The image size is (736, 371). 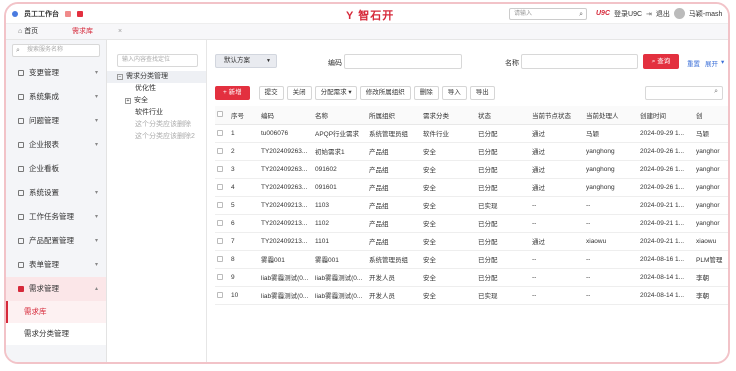 What do you see at coordinates (56, 217) in the screenshot?
I see `sidebar-item-task-management: 工作任务管理 ▾` at bounding box center [56, 217].